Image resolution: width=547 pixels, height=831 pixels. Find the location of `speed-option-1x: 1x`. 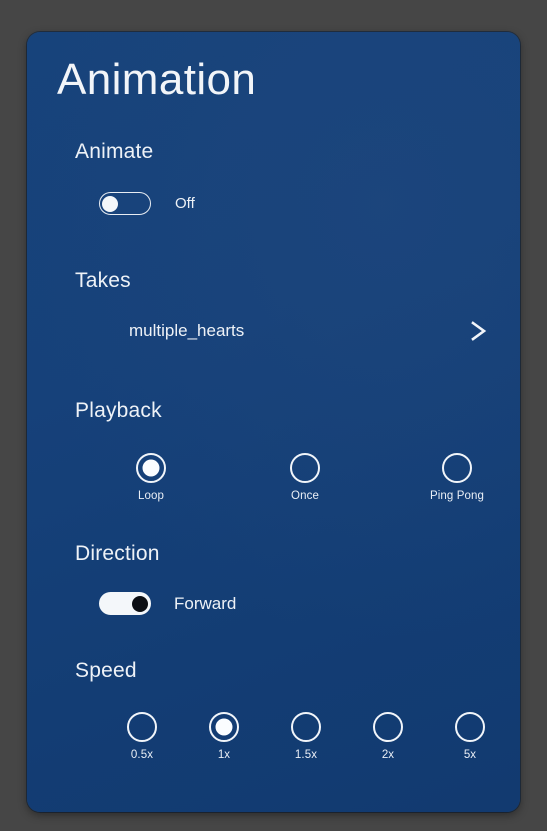

speed-option-1x: 1x is located at coordinates (224, 736).